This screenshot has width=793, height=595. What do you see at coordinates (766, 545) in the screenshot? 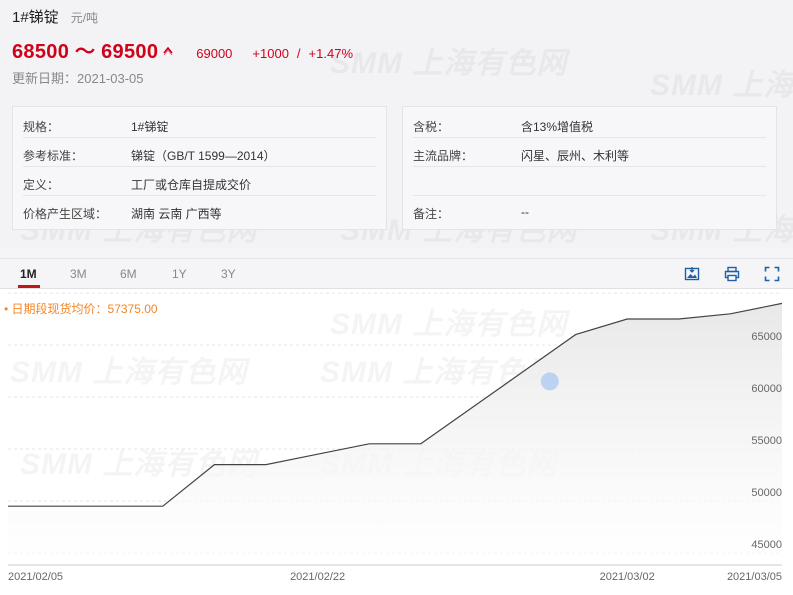
I see `y-tick-label: 45000` at bounding box center [766, 545].